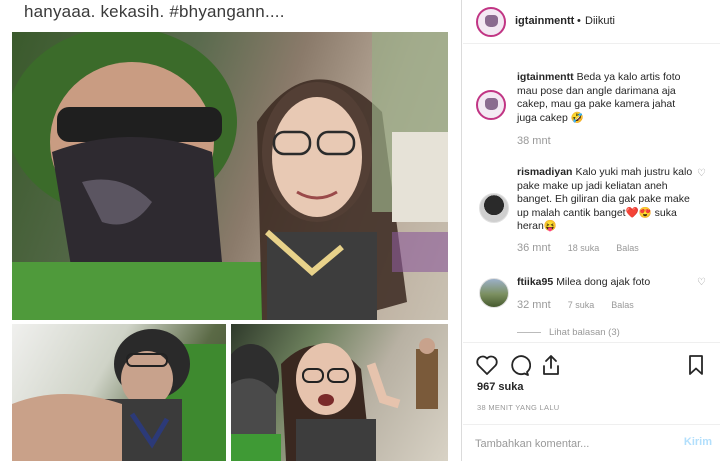 The width and height of the screenshot is (720, 461). What do you see at coordinates (698, 442) in the screenshot?
I see `post-comment-button: Kirim` at bounding box center [698, 442].